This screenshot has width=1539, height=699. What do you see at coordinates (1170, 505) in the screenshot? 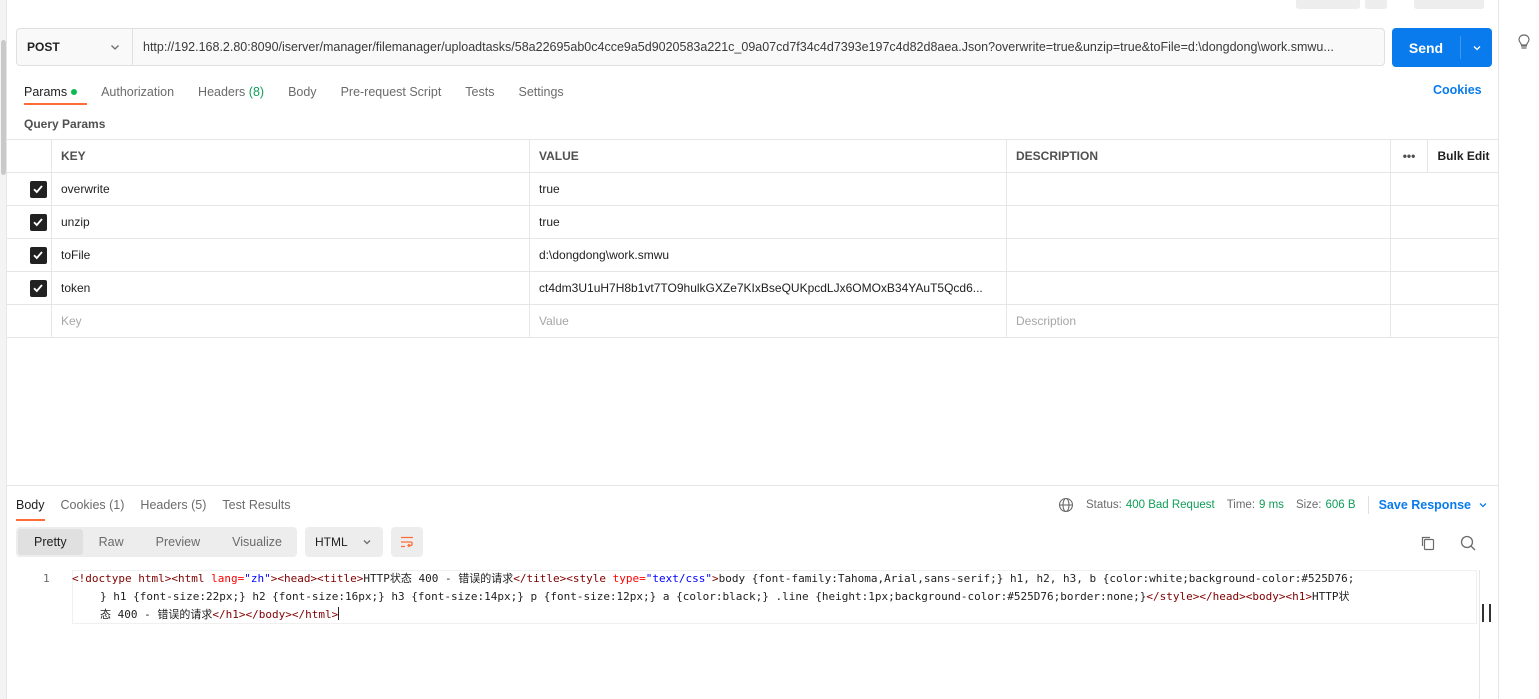
I see `status-value: 400 Bad Request` at bounding box center [1170, 505].